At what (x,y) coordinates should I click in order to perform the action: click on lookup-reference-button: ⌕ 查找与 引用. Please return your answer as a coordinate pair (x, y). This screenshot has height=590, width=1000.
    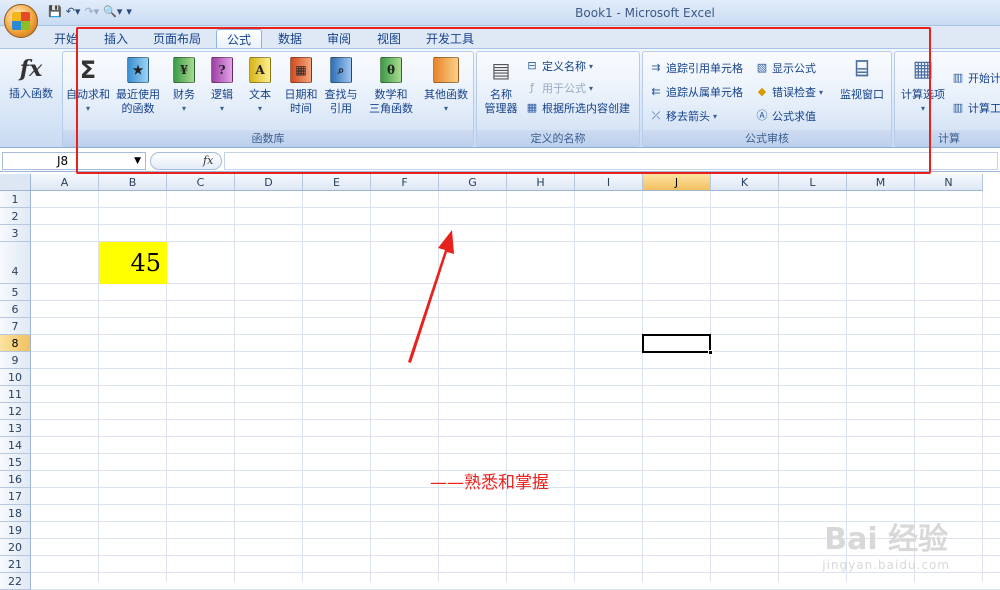
    Looking at the image, I should click on (341, 86).